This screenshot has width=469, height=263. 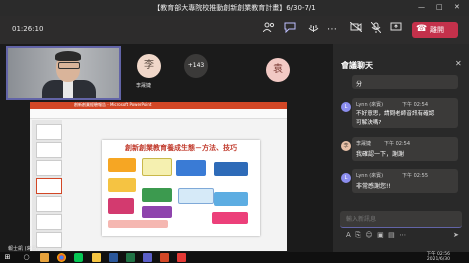 What do you see at coordinates (147, 257) in the screenshot?
I see `teams-icon` at bounding box center [147, 257].